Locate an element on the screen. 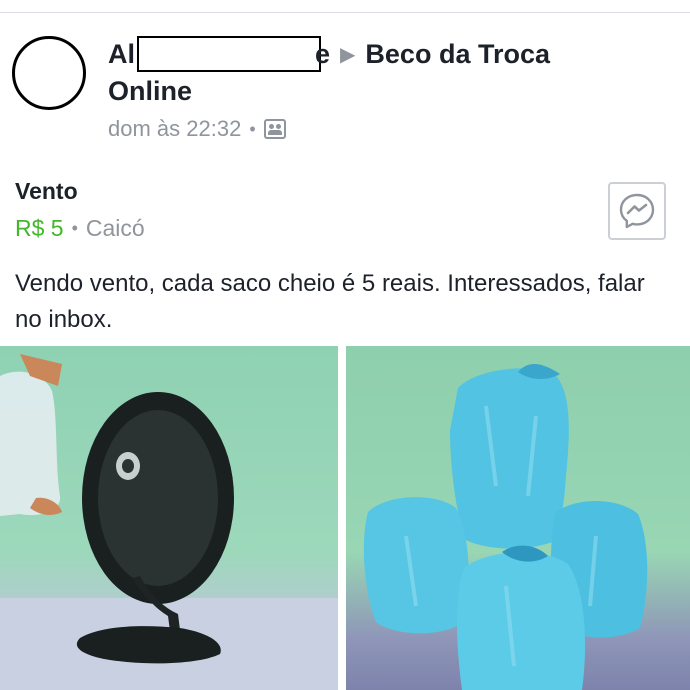  group-name-continued: Online is located at coordinates (150, 91).